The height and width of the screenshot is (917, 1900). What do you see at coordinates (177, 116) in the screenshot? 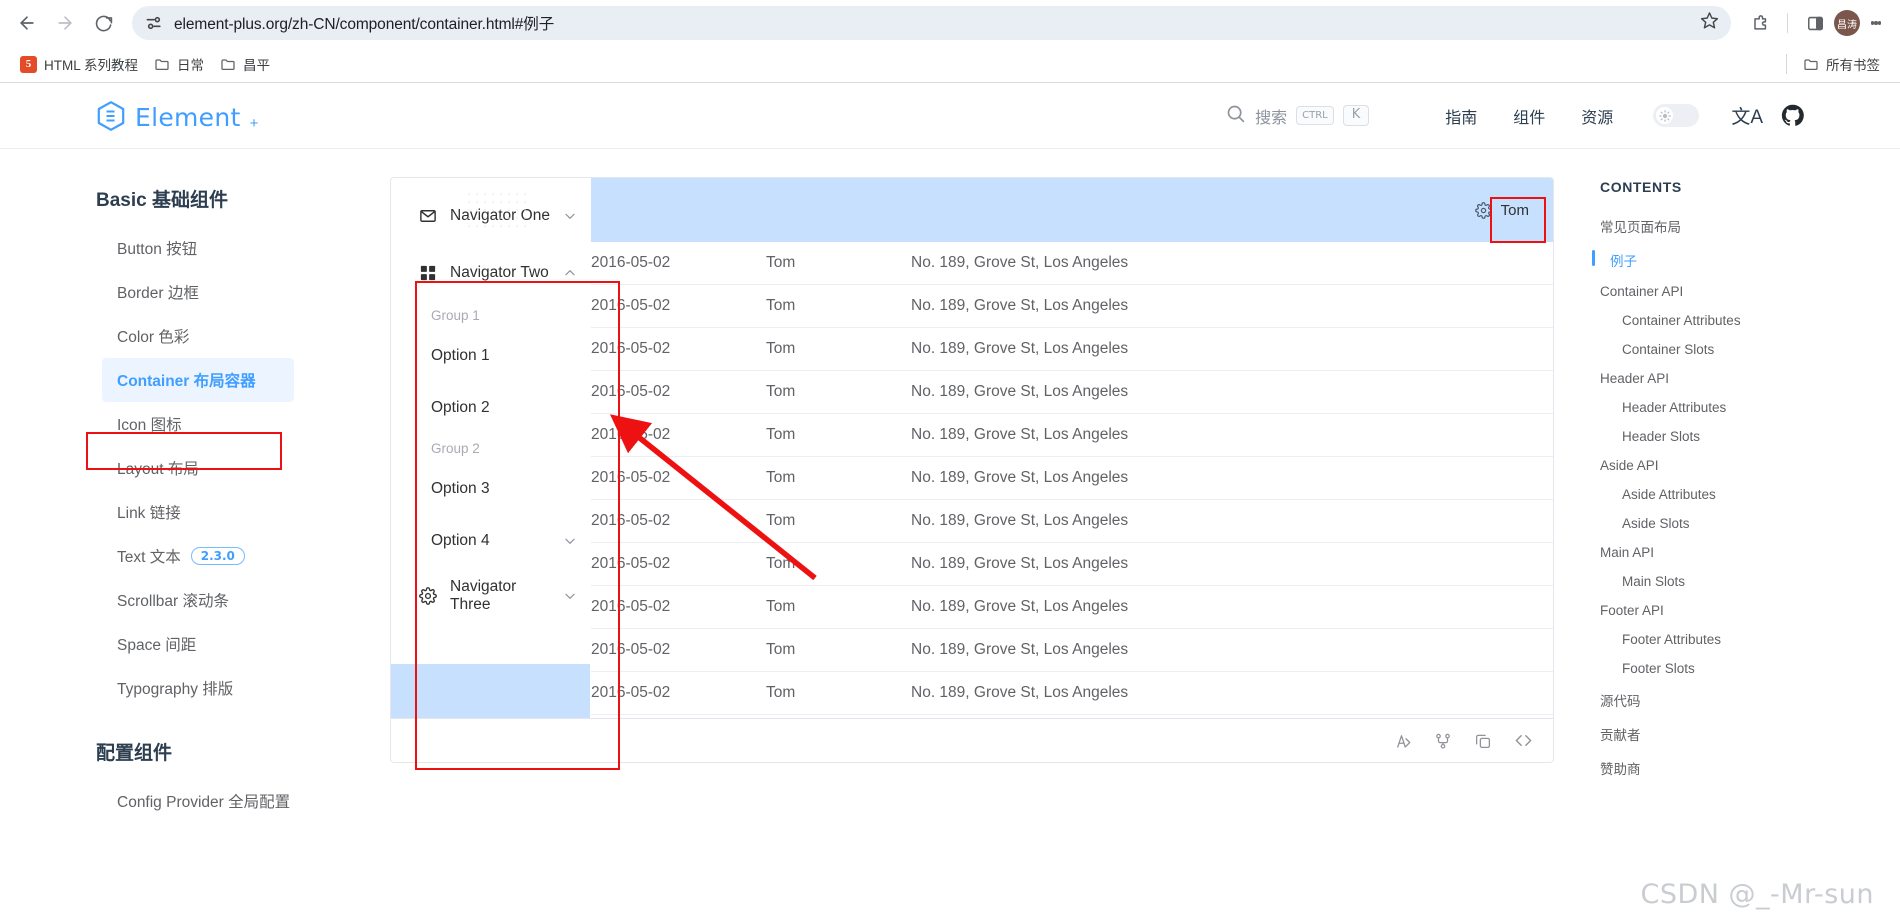
I see `site-logo: Element +` at bounding box center [177, 116].